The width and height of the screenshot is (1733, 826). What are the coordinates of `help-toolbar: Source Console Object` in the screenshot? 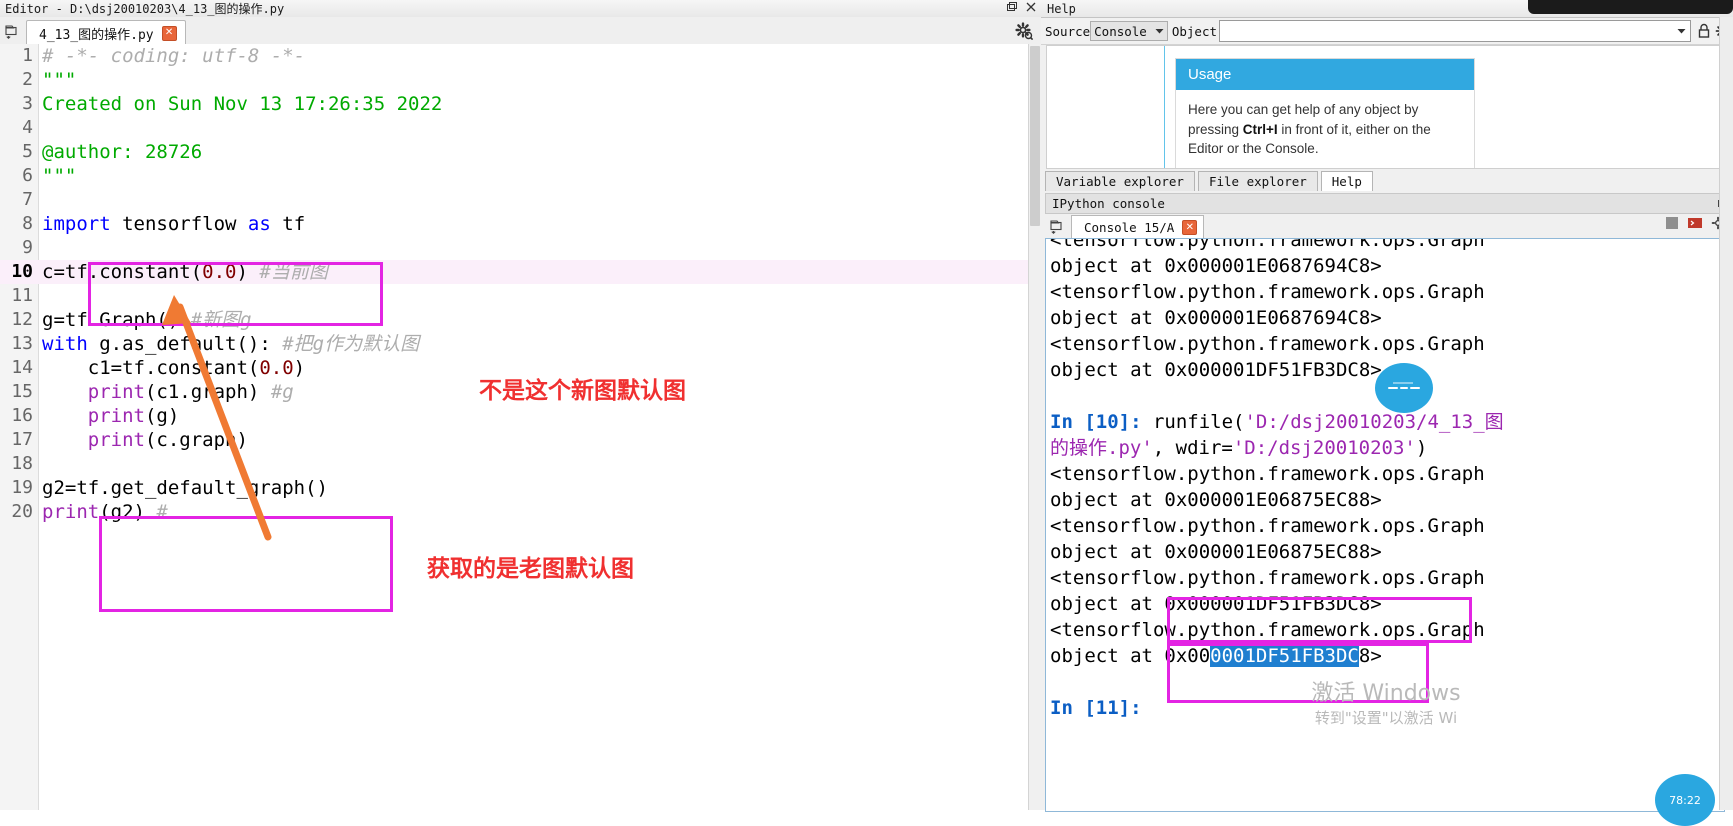 It's located at (1387, 31).